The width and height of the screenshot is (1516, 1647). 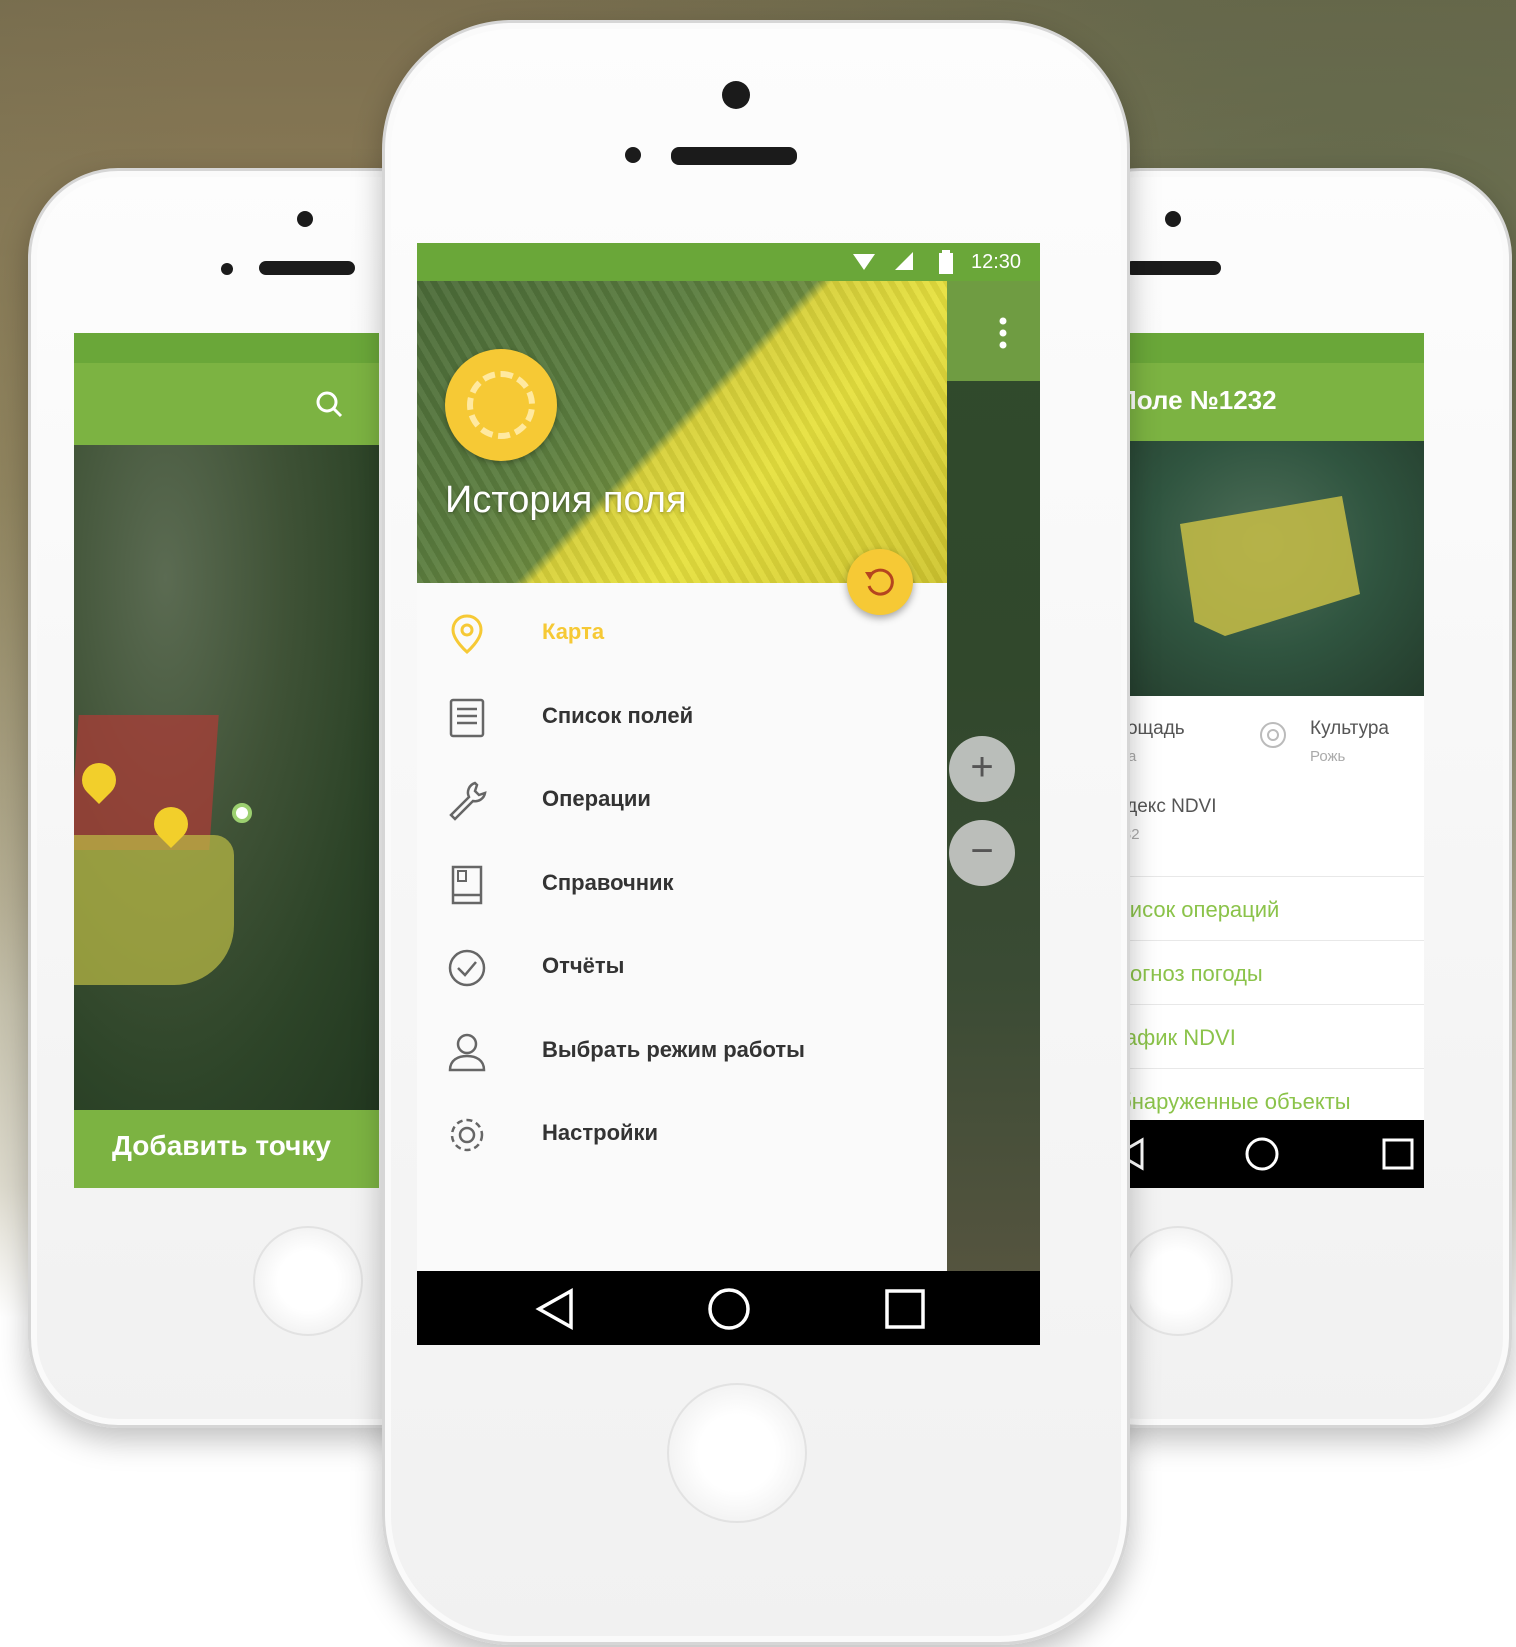 What do you see at coordinates (501, 405) in the screenshot?
I see `app-logo` at bounding box center [501, 405].